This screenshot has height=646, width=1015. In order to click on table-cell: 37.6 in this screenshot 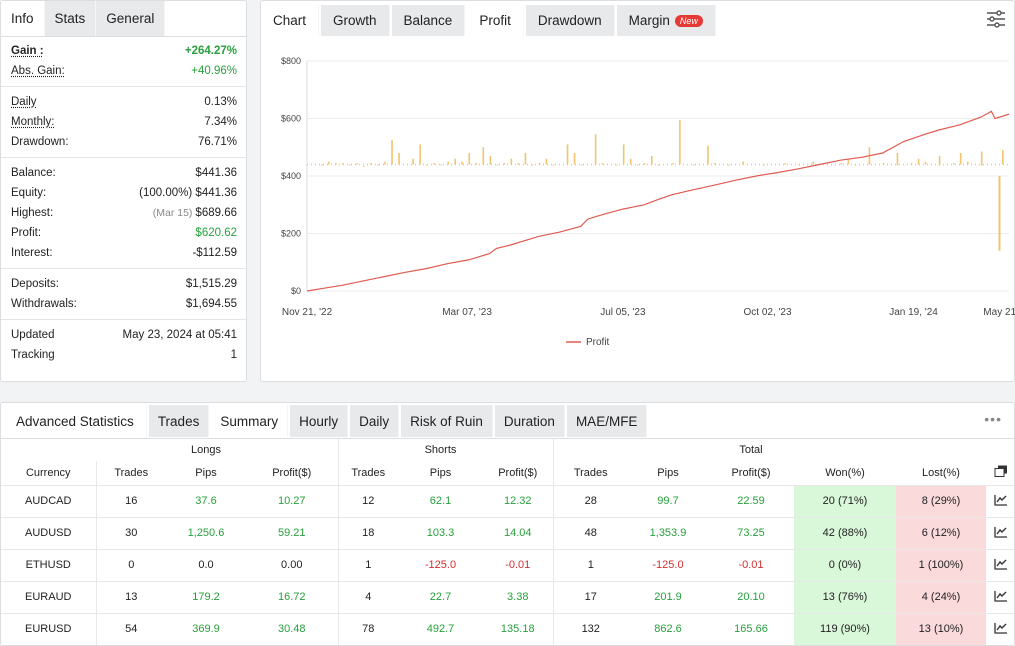, I will do `click(206, 500)`.